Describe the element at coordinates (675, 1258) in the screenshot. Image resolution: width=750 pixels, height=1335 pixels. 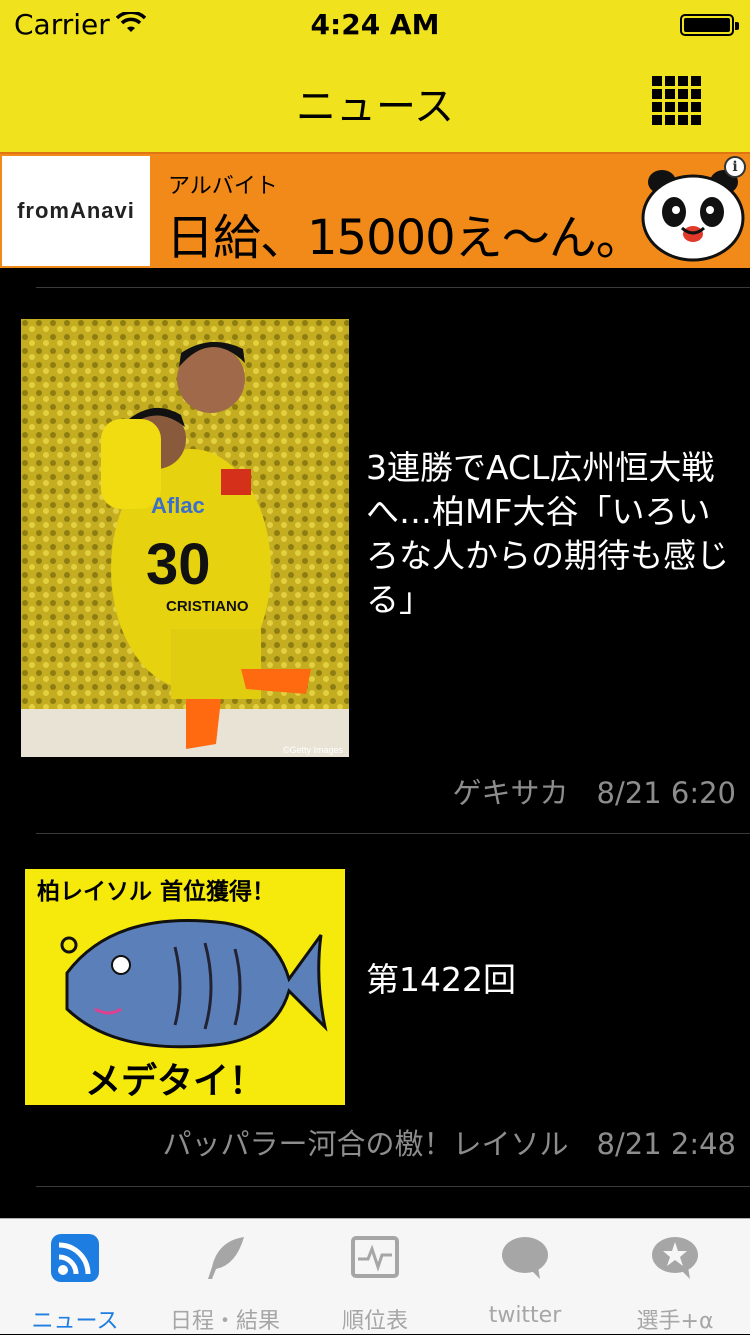
I see `star-bubble-icon` at that location.